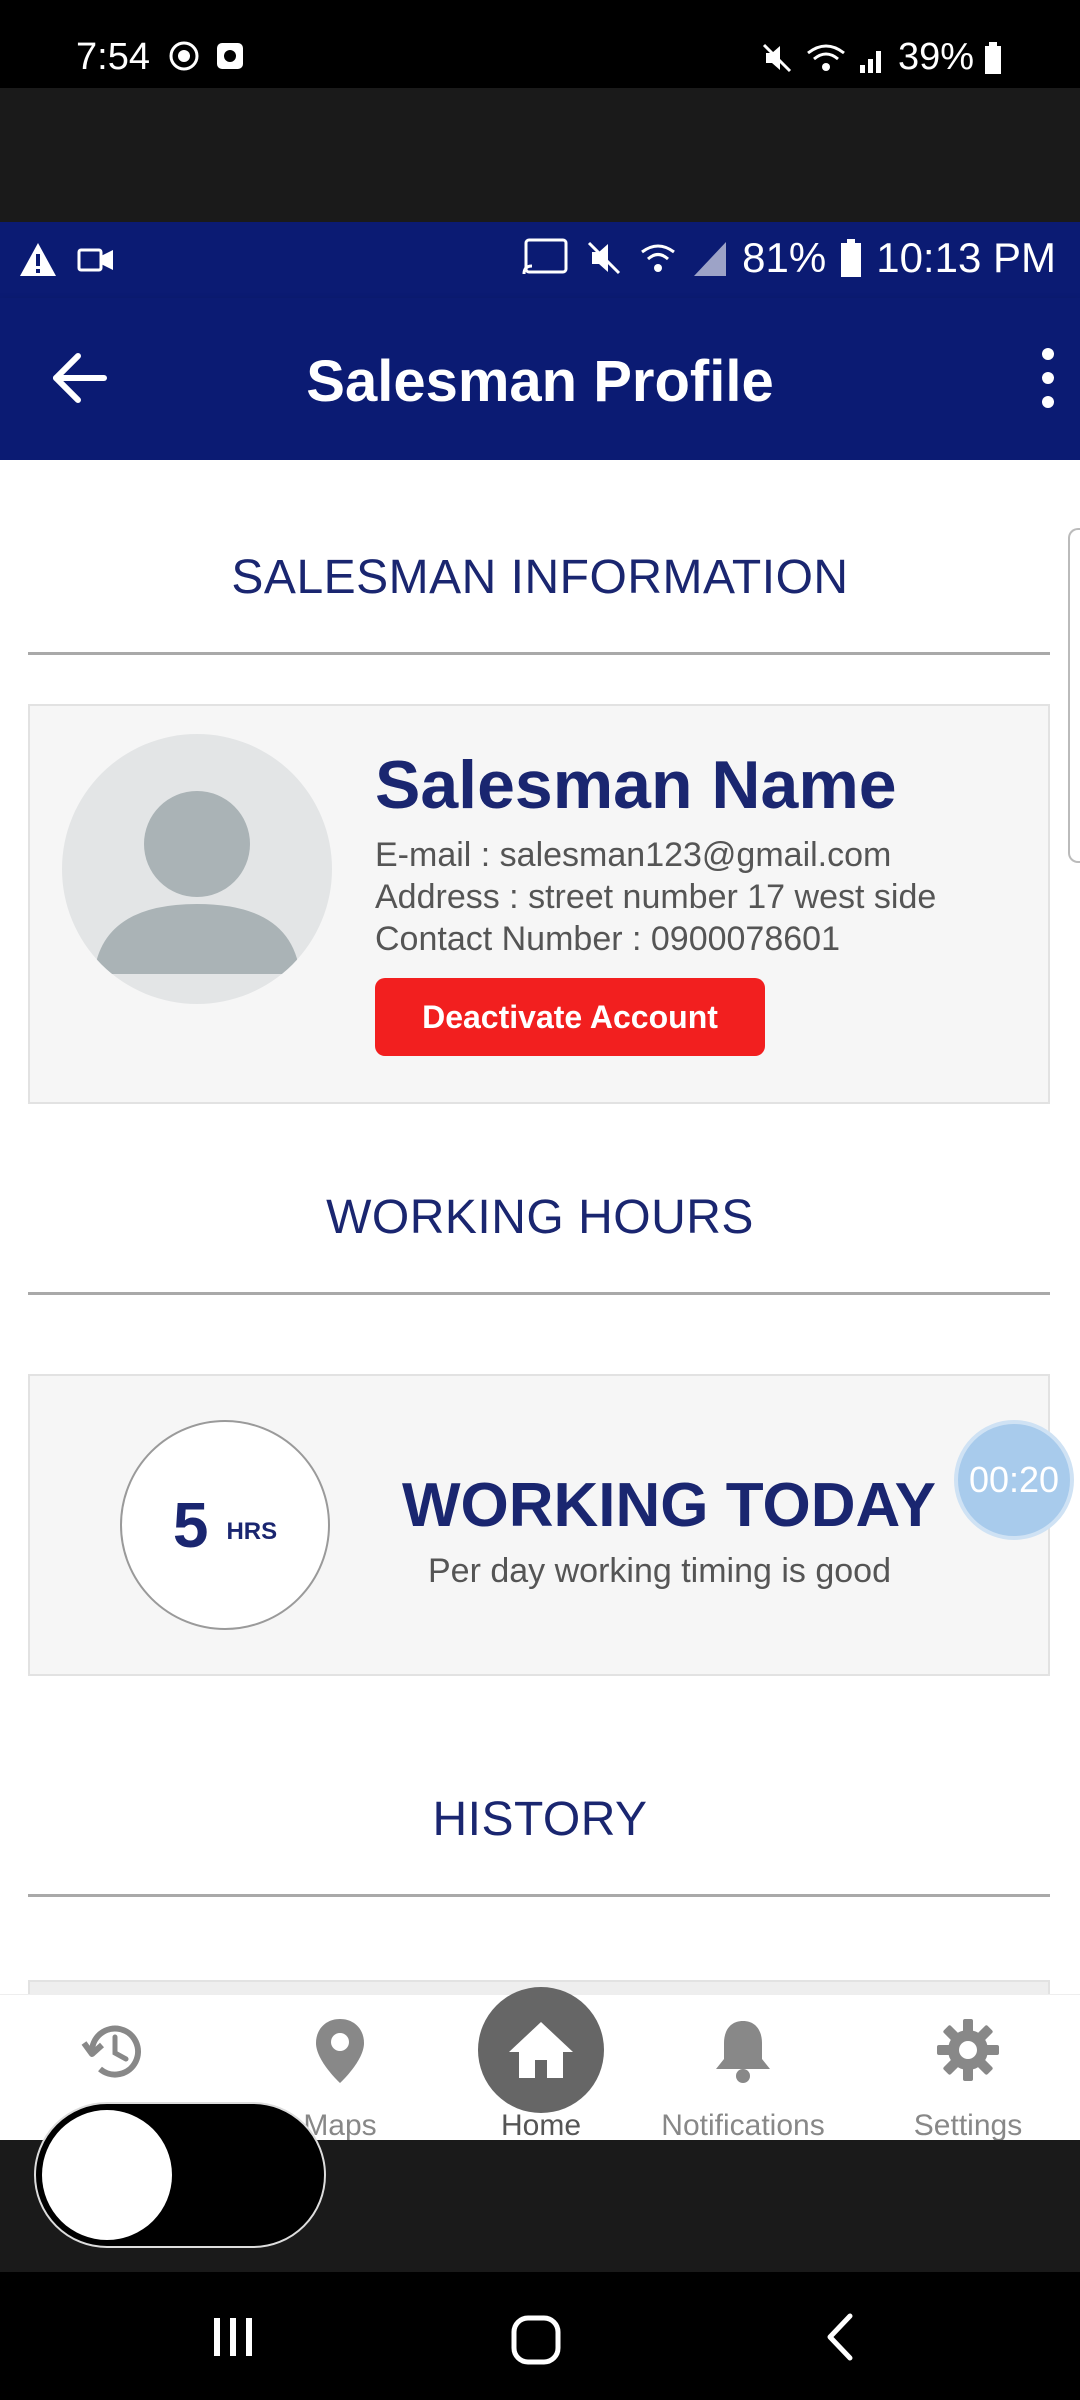 The width and height of the screenshot is (1080, 2400). Describe the element at coordinates (1014, 1480) in the screenshot. I see `recording-timer-bubble: 00:20` at that location.